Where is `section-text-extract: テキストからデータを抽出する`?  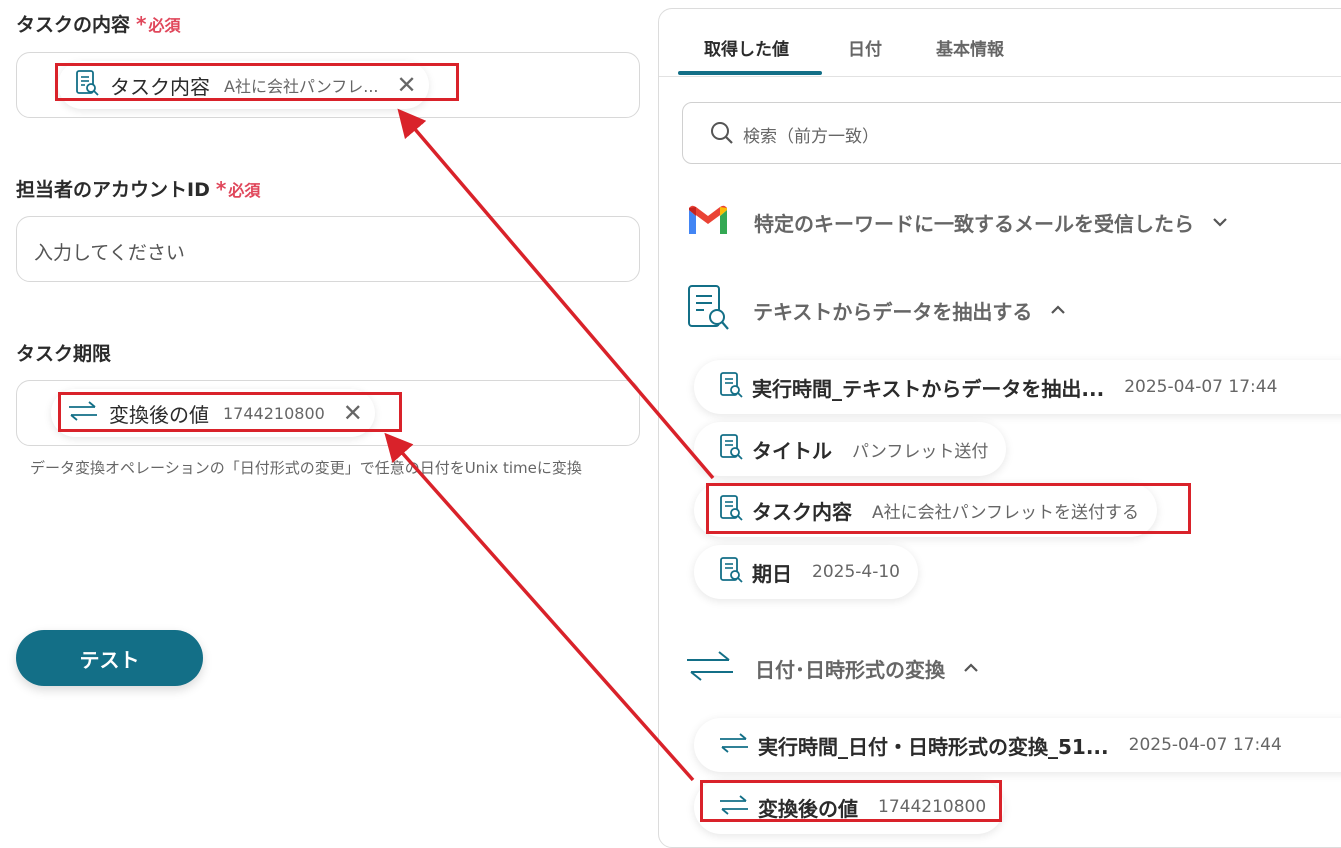 section-text-extract: テキストからデータを抽出する is located at coordinates (877, 310).